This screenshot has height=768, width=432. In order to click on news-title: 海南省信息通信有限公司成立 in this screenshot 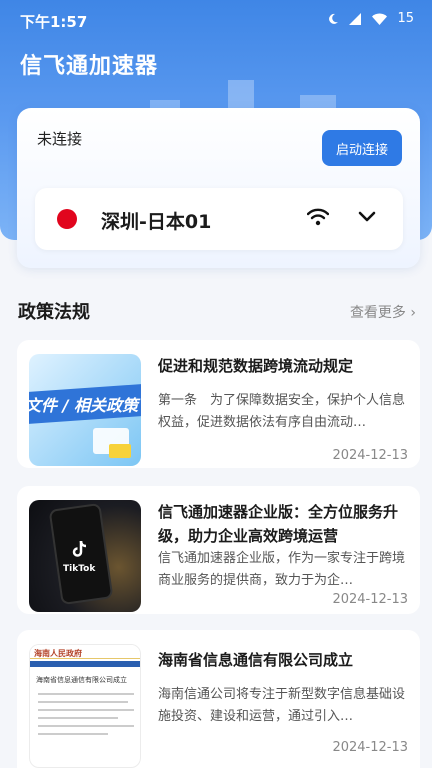, I will do `click(256, 660)`.